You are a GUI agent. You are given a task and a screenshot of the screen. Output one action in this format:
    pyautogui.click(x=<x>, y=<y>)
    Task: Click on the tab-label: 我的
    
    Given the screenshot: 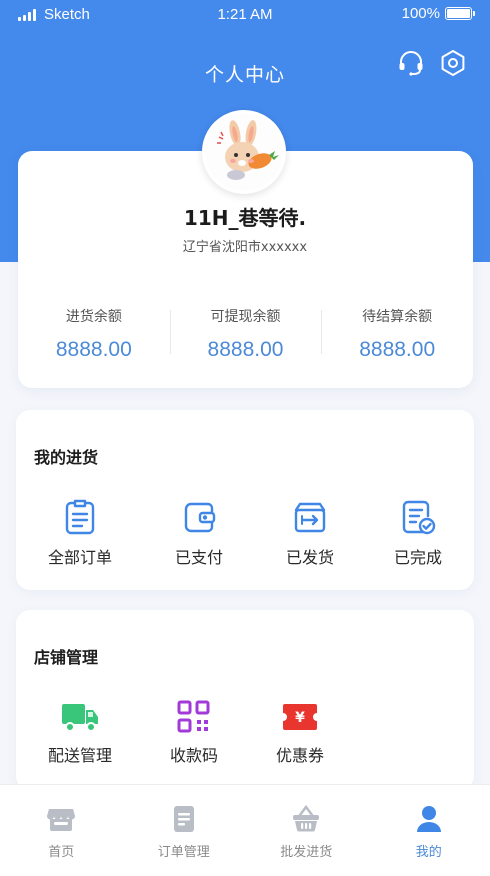 What is the action you would take?
    pyautogui.click(x=428, y=852)
    